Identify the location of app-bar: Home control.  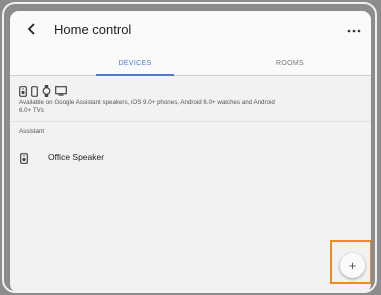
(190, 31).